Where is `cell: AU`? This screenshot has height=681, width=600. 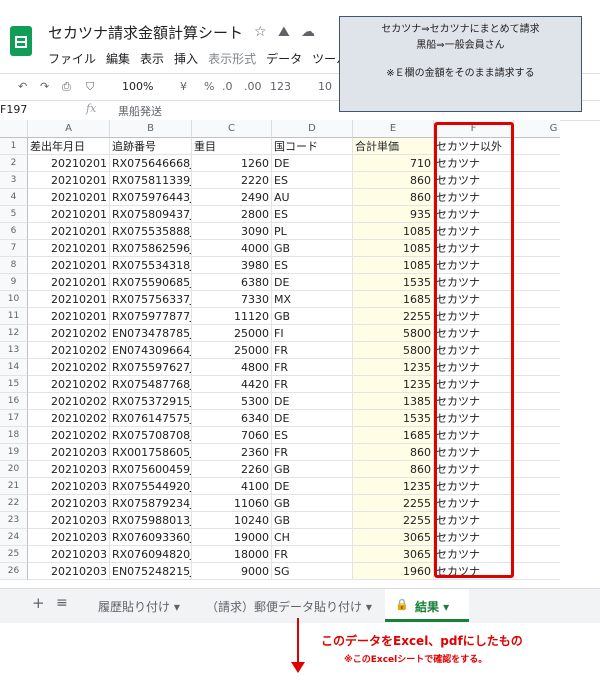 cell: AU is located at coordinates (312, 197).